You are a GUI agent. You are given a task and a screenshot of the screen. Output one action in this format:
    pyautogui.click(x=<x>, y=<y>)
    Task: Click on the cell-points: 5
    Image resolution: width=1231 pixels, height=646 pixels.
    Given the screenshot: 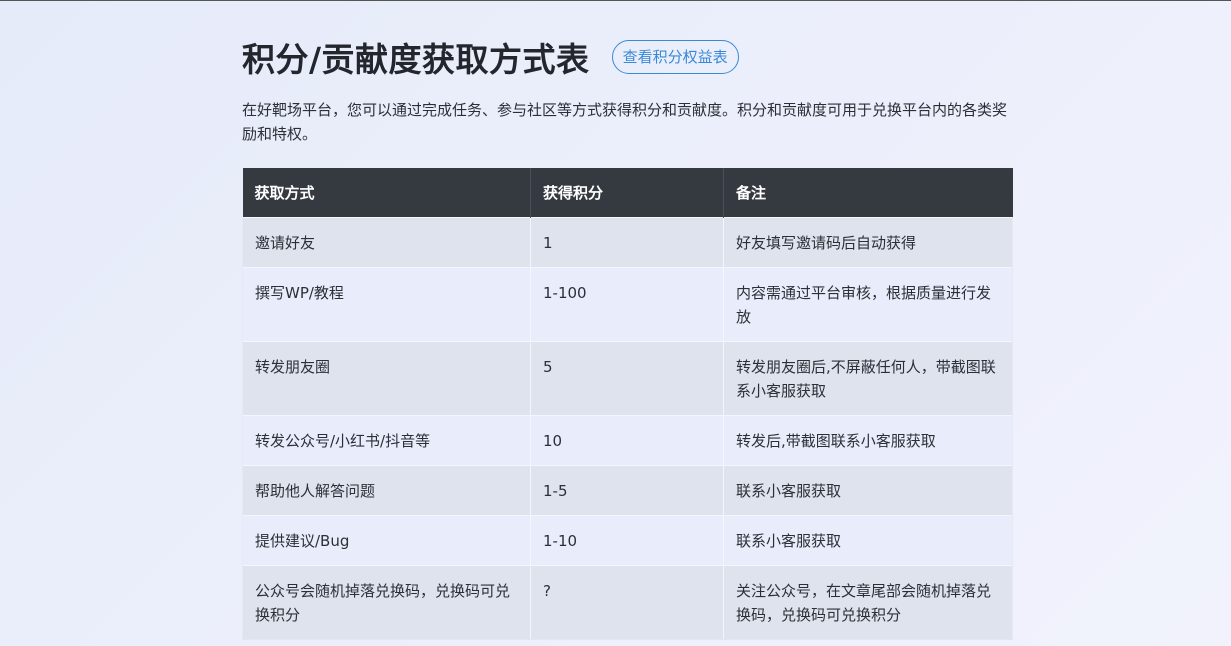 What is the action you would take?
    pyautogui.click(x=627, y=378)
    